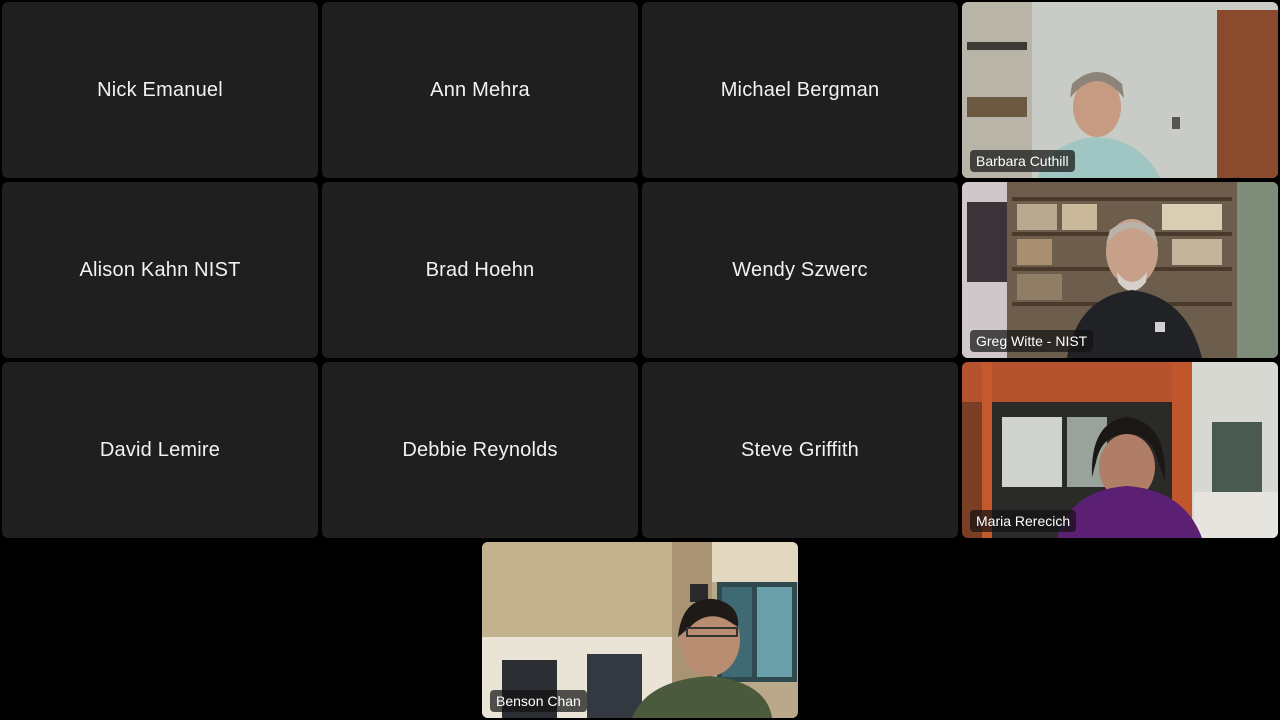 Image resolution: width=1280 pixels, height=720 pixels. What do you see at coordinates (1023, 521) in the screenshot?
I see `participant-name-tag: Maria Rerecich` at bounding box center [1023, 521].